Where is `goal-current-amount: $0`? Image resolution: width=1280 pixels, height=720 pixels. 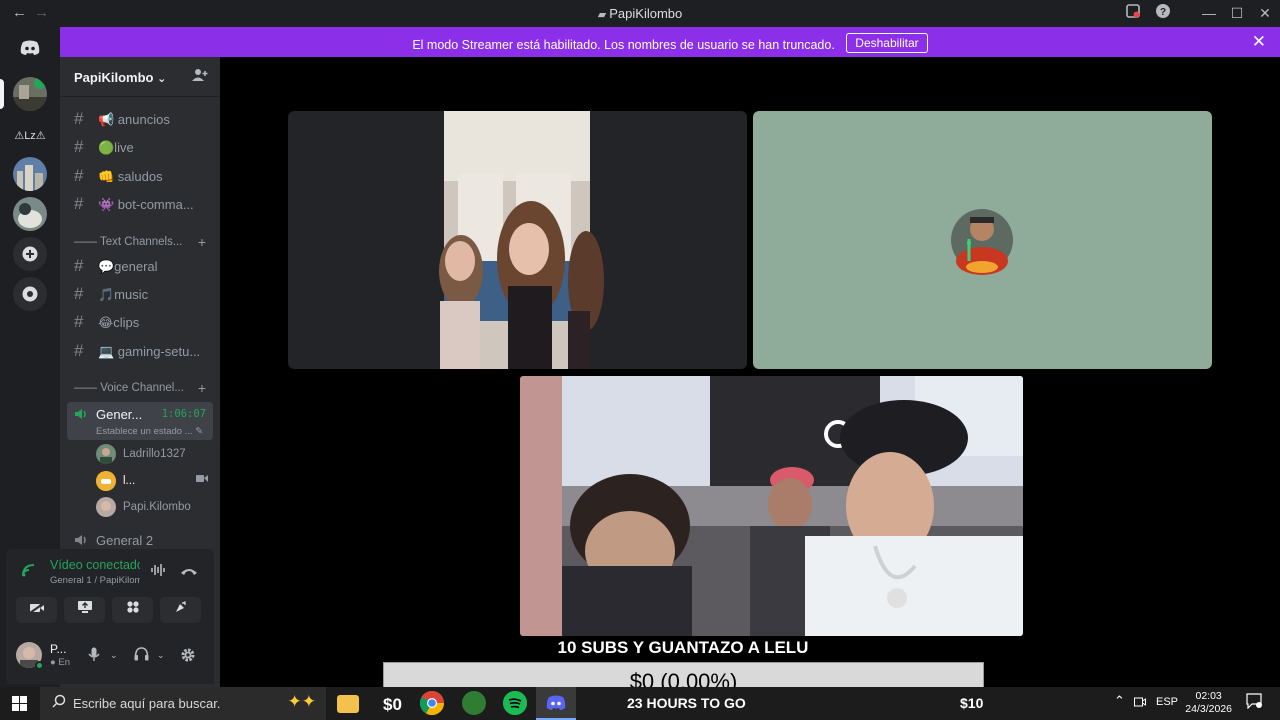 goal-current-amount: $0 is located at coordinates (392, 704).